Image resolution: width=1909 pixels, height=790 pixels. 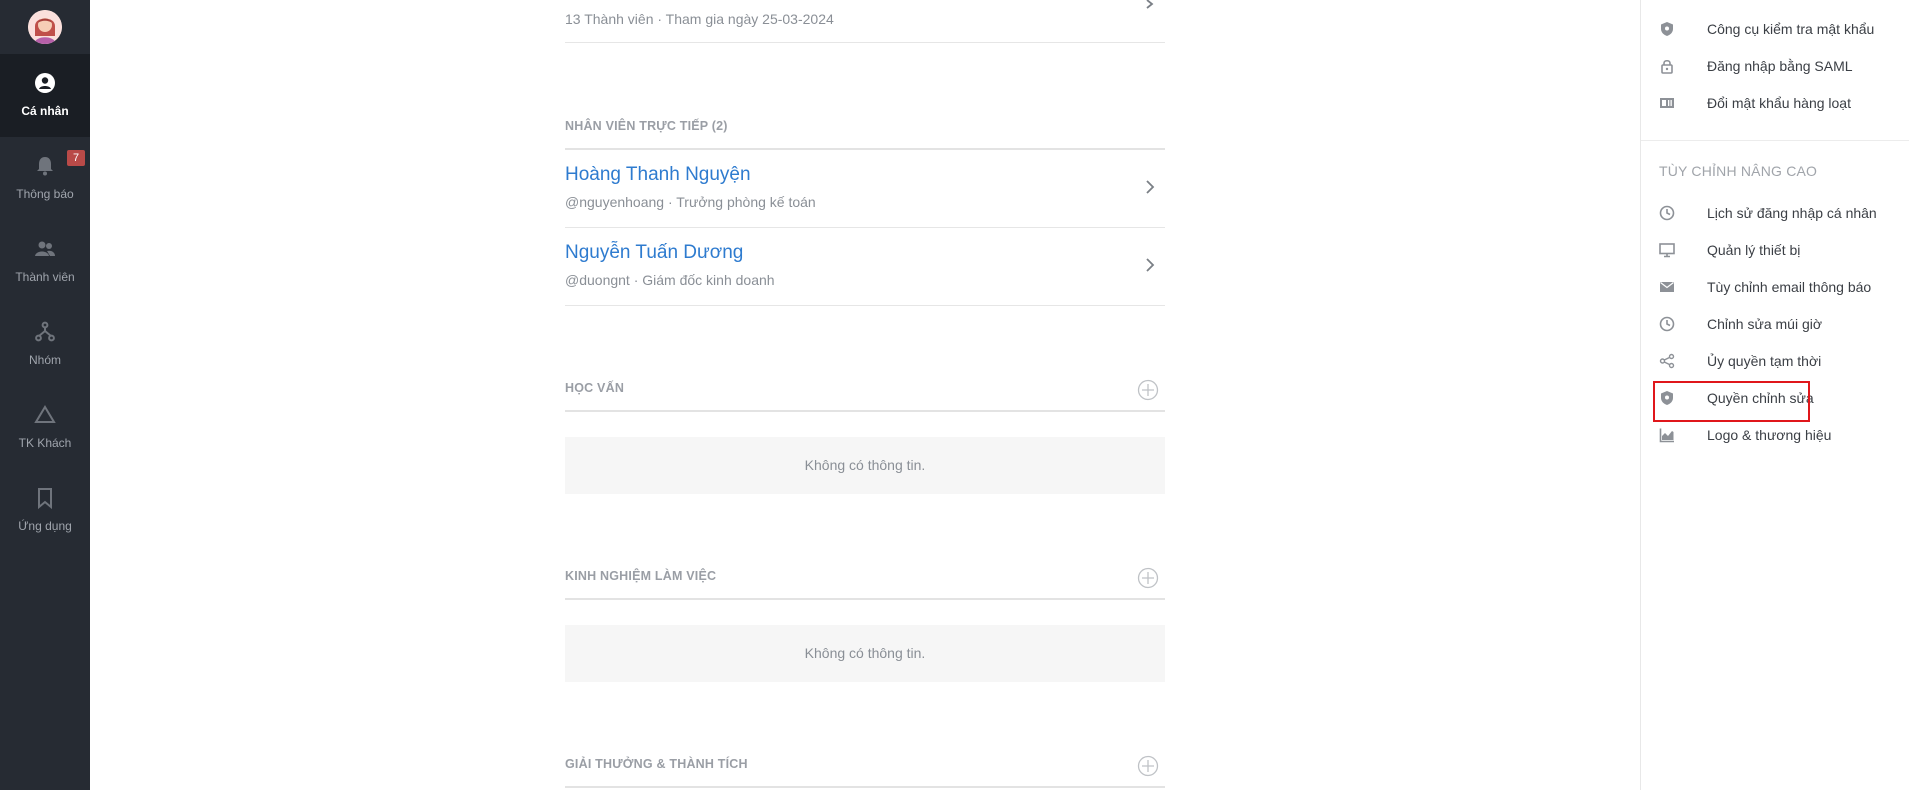 What do you see at coordinates (1738, 171) in the screenshot?
I see `advanced-settings-heading: TÙY CHỈNH NÂNG CAO` at bounding box center [1738, 171].